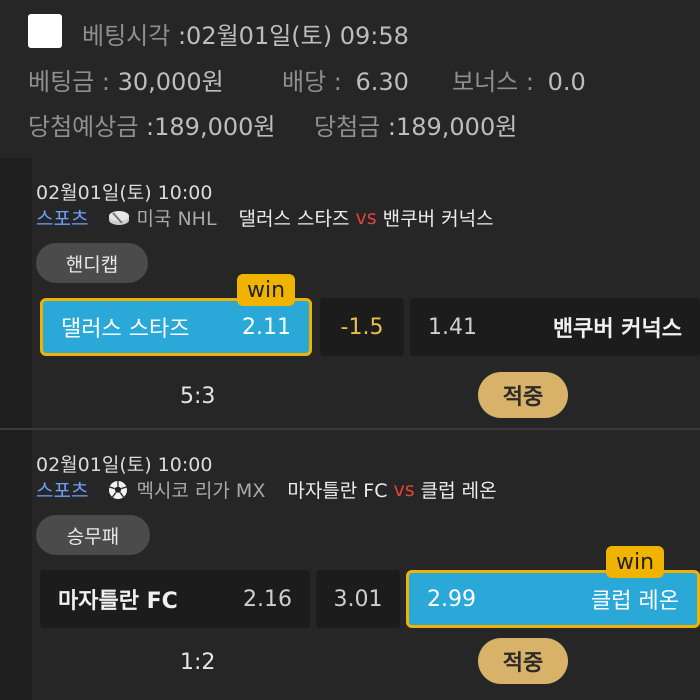 This screenshot has width=700, height=700. Describe the element at coordinates (493, 82) in the screenshot. I see `bonus-label: 보너스 :` at that location.